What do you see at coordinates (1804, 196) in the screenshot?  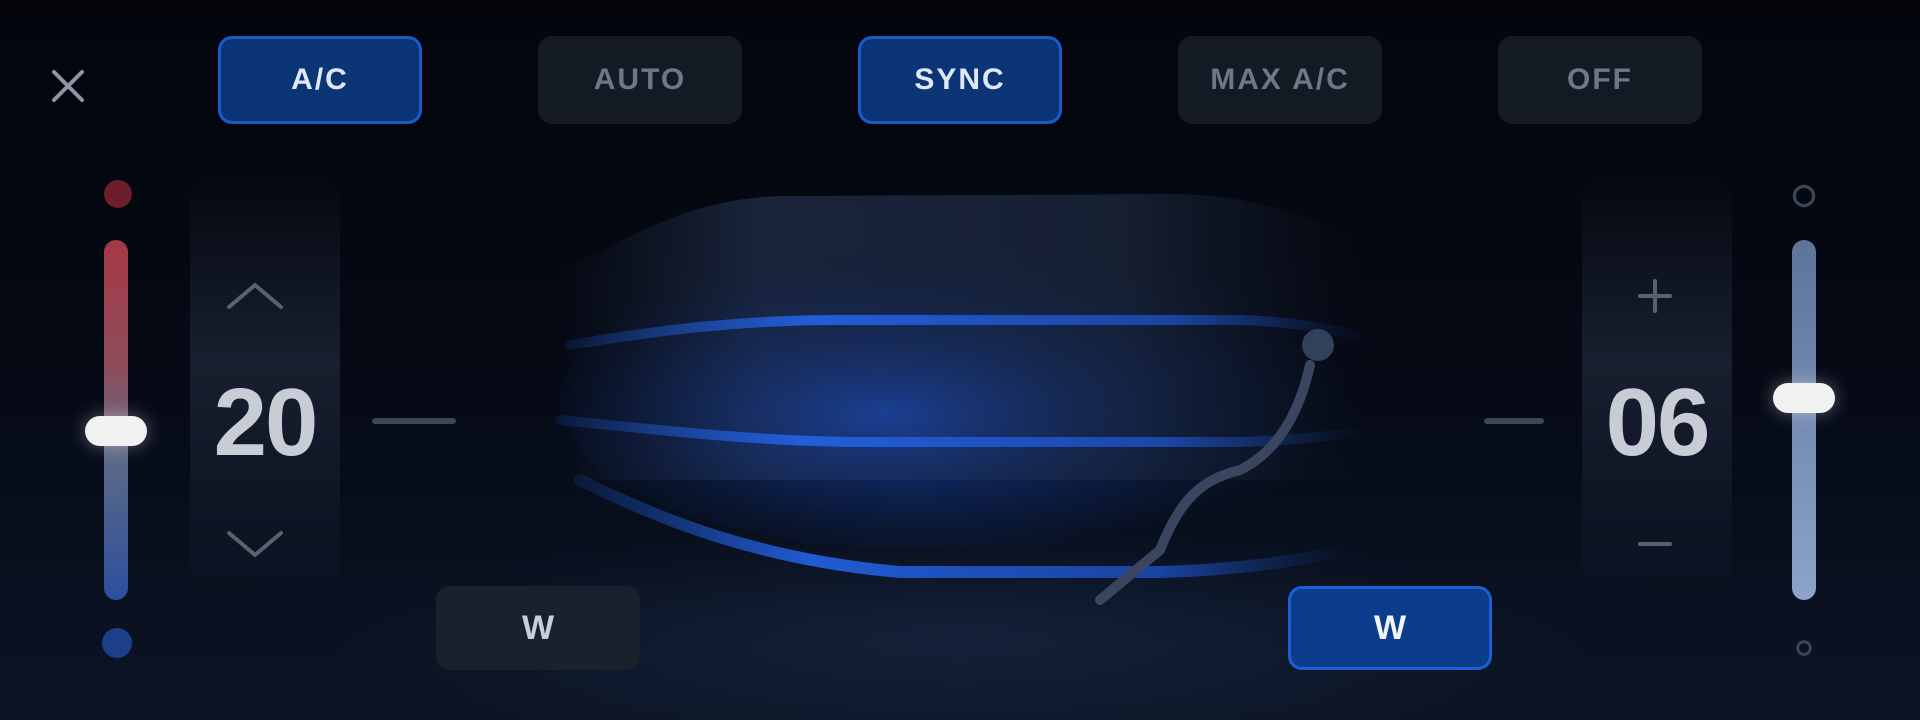 I see `fan-high-icon` at bounding box center [1804, 196].